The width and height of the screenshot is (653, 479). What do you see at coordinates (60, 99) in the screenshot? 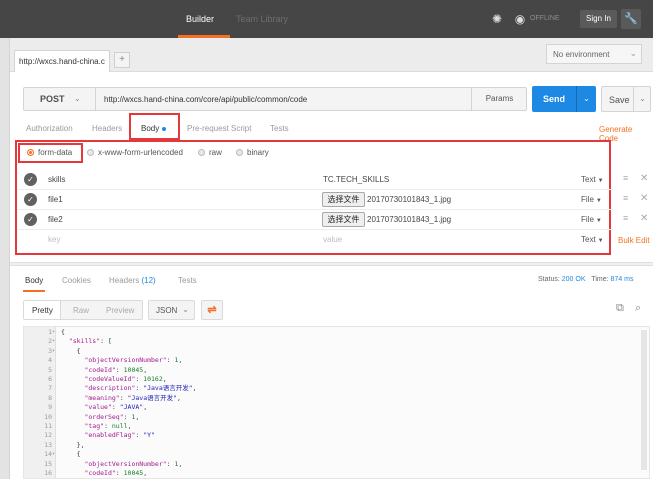
I see `method-select: POST ⌄` at bounding box center [60, 99].